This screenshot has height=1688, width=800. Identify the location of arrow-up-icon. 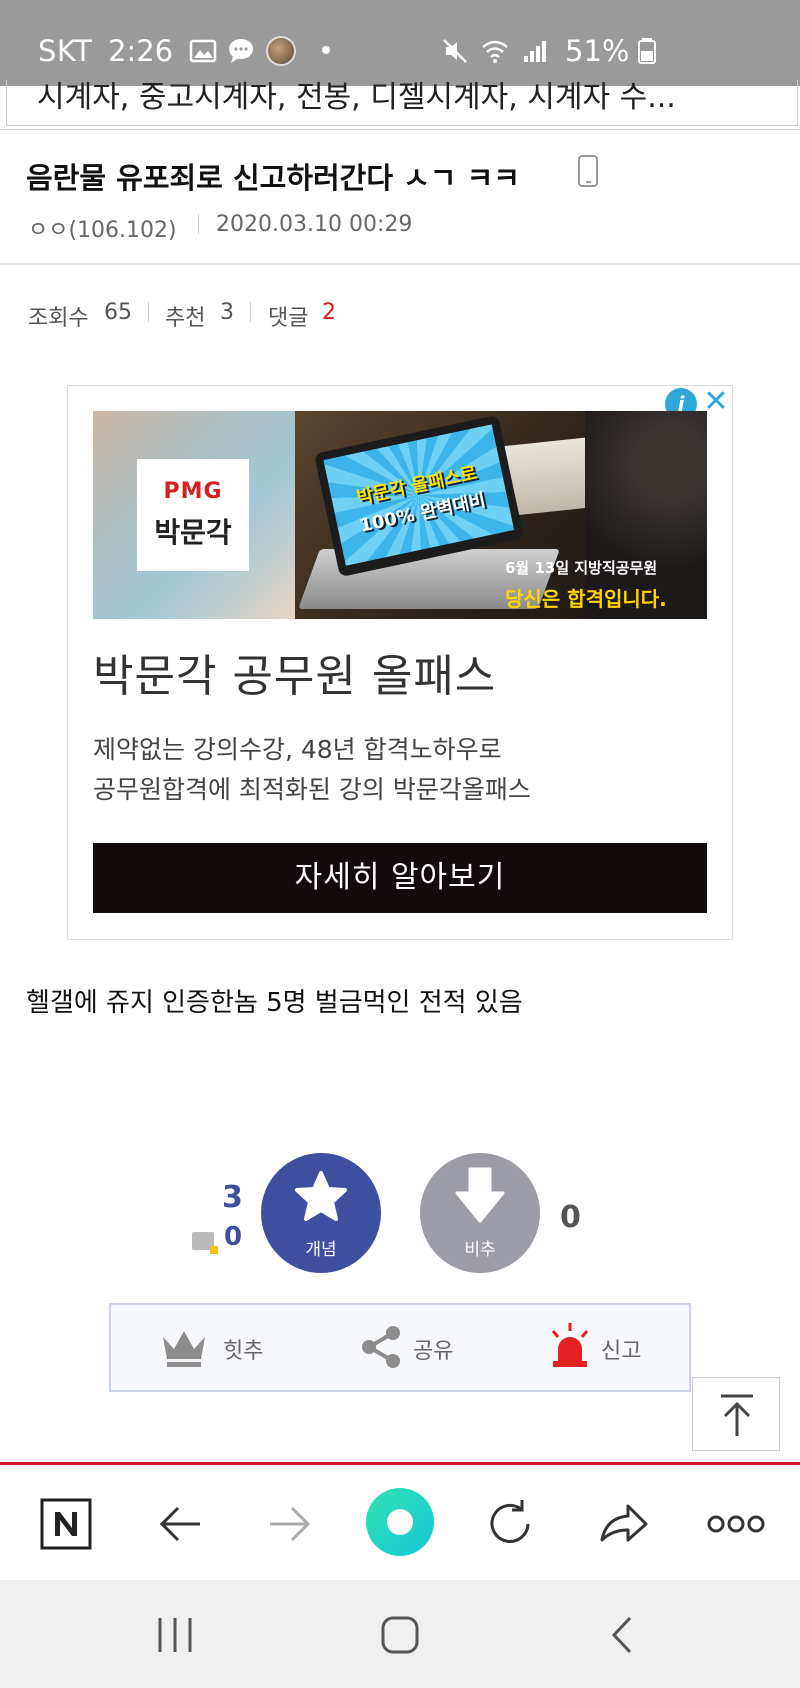
(737, 1415).